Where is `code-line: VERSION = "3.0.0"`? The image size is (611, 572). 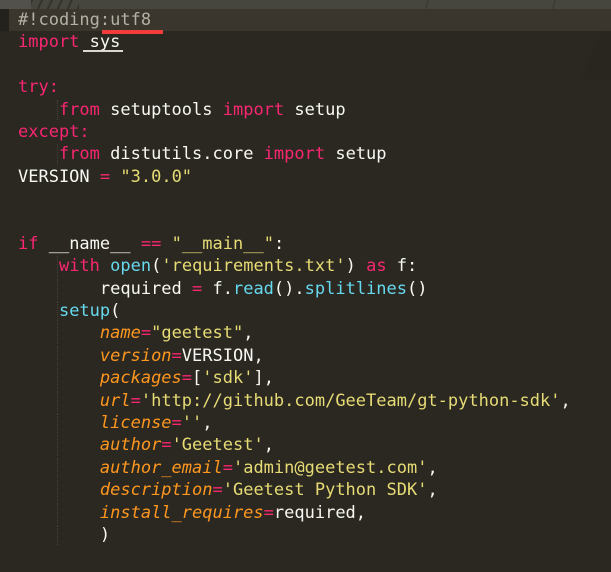 code-line: VERSION = "3.0.0" is located at coordinates (305, 177).